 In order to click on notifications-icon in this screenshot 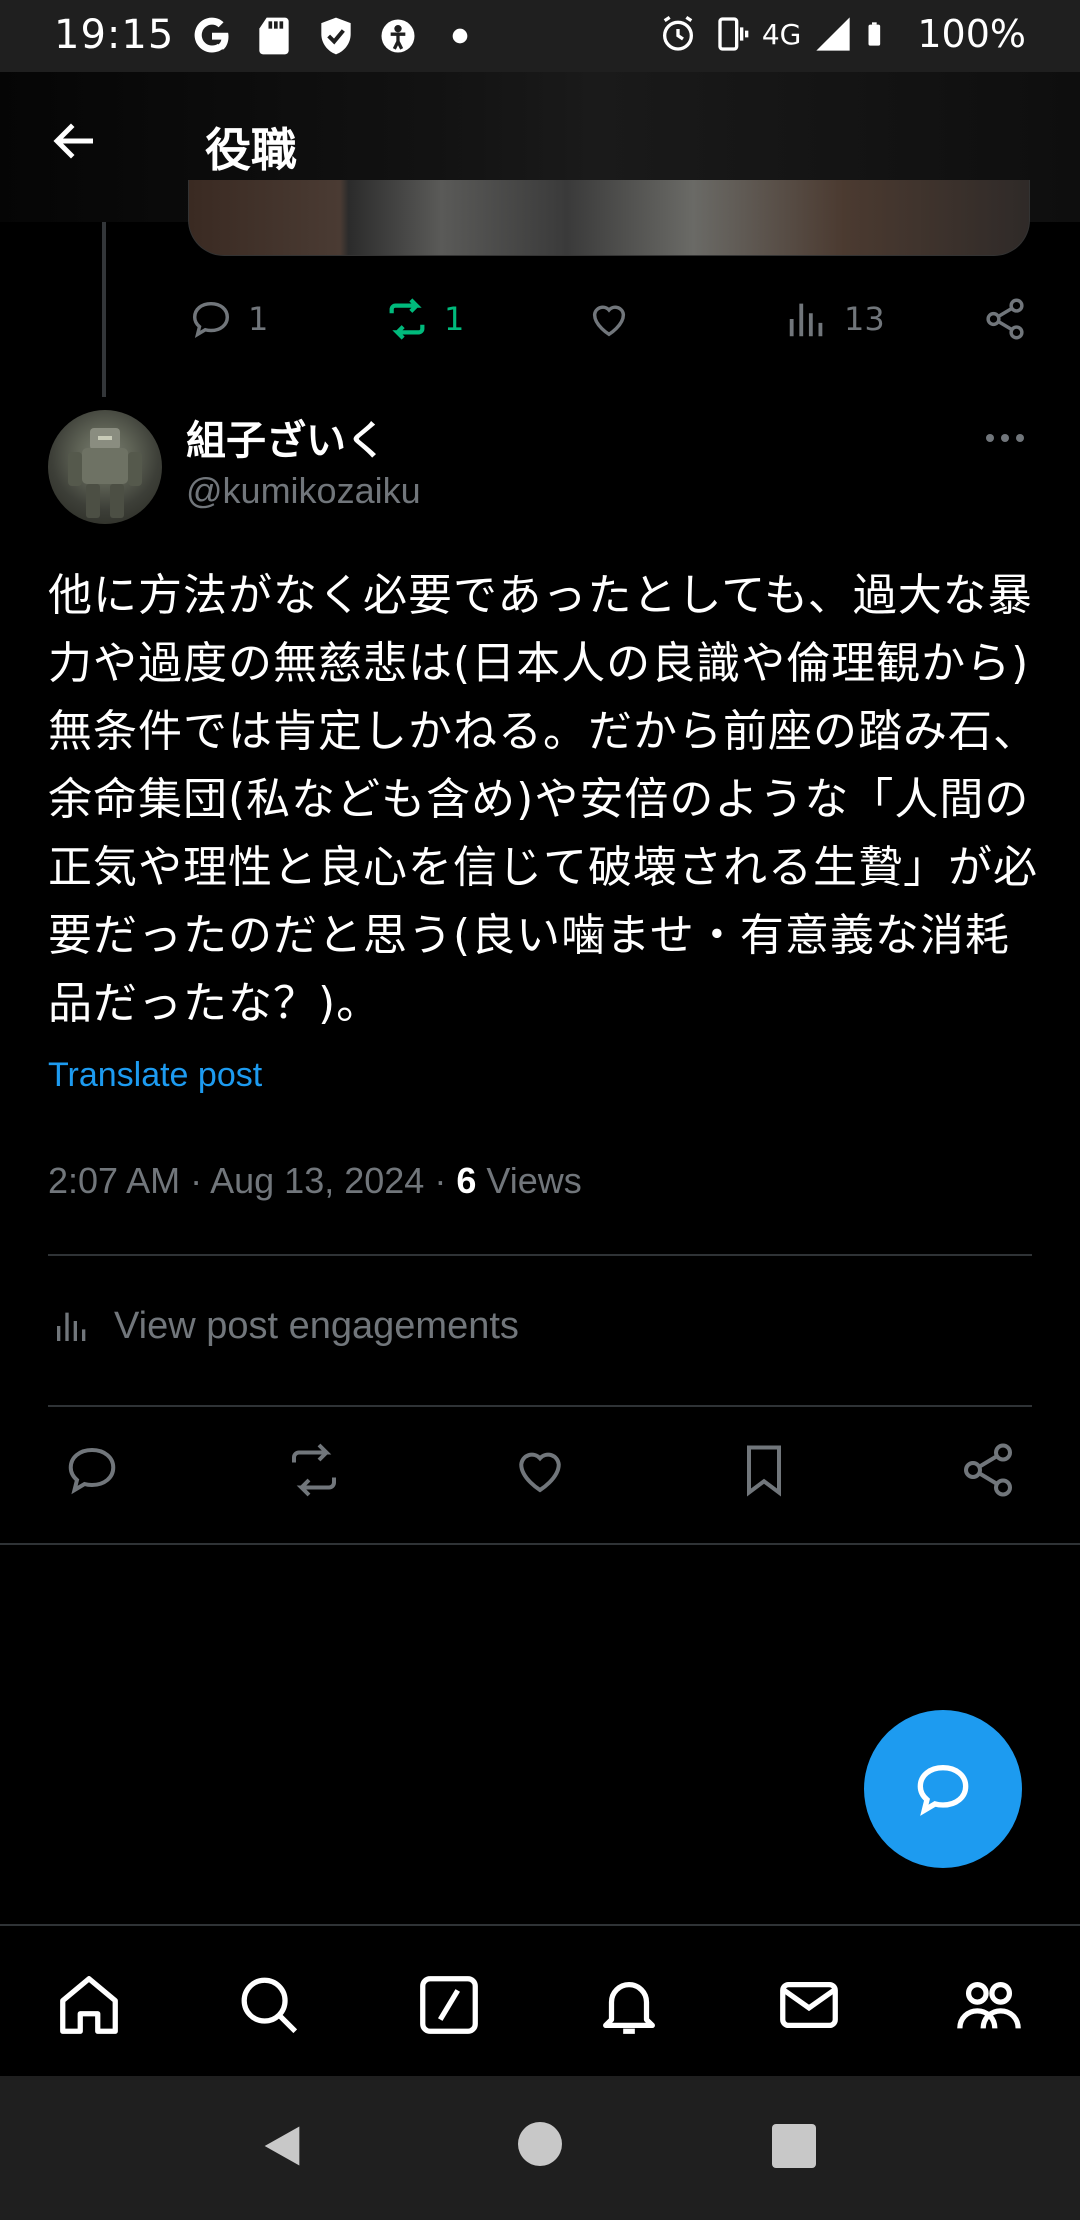, I will do `click(629, 2007)`.